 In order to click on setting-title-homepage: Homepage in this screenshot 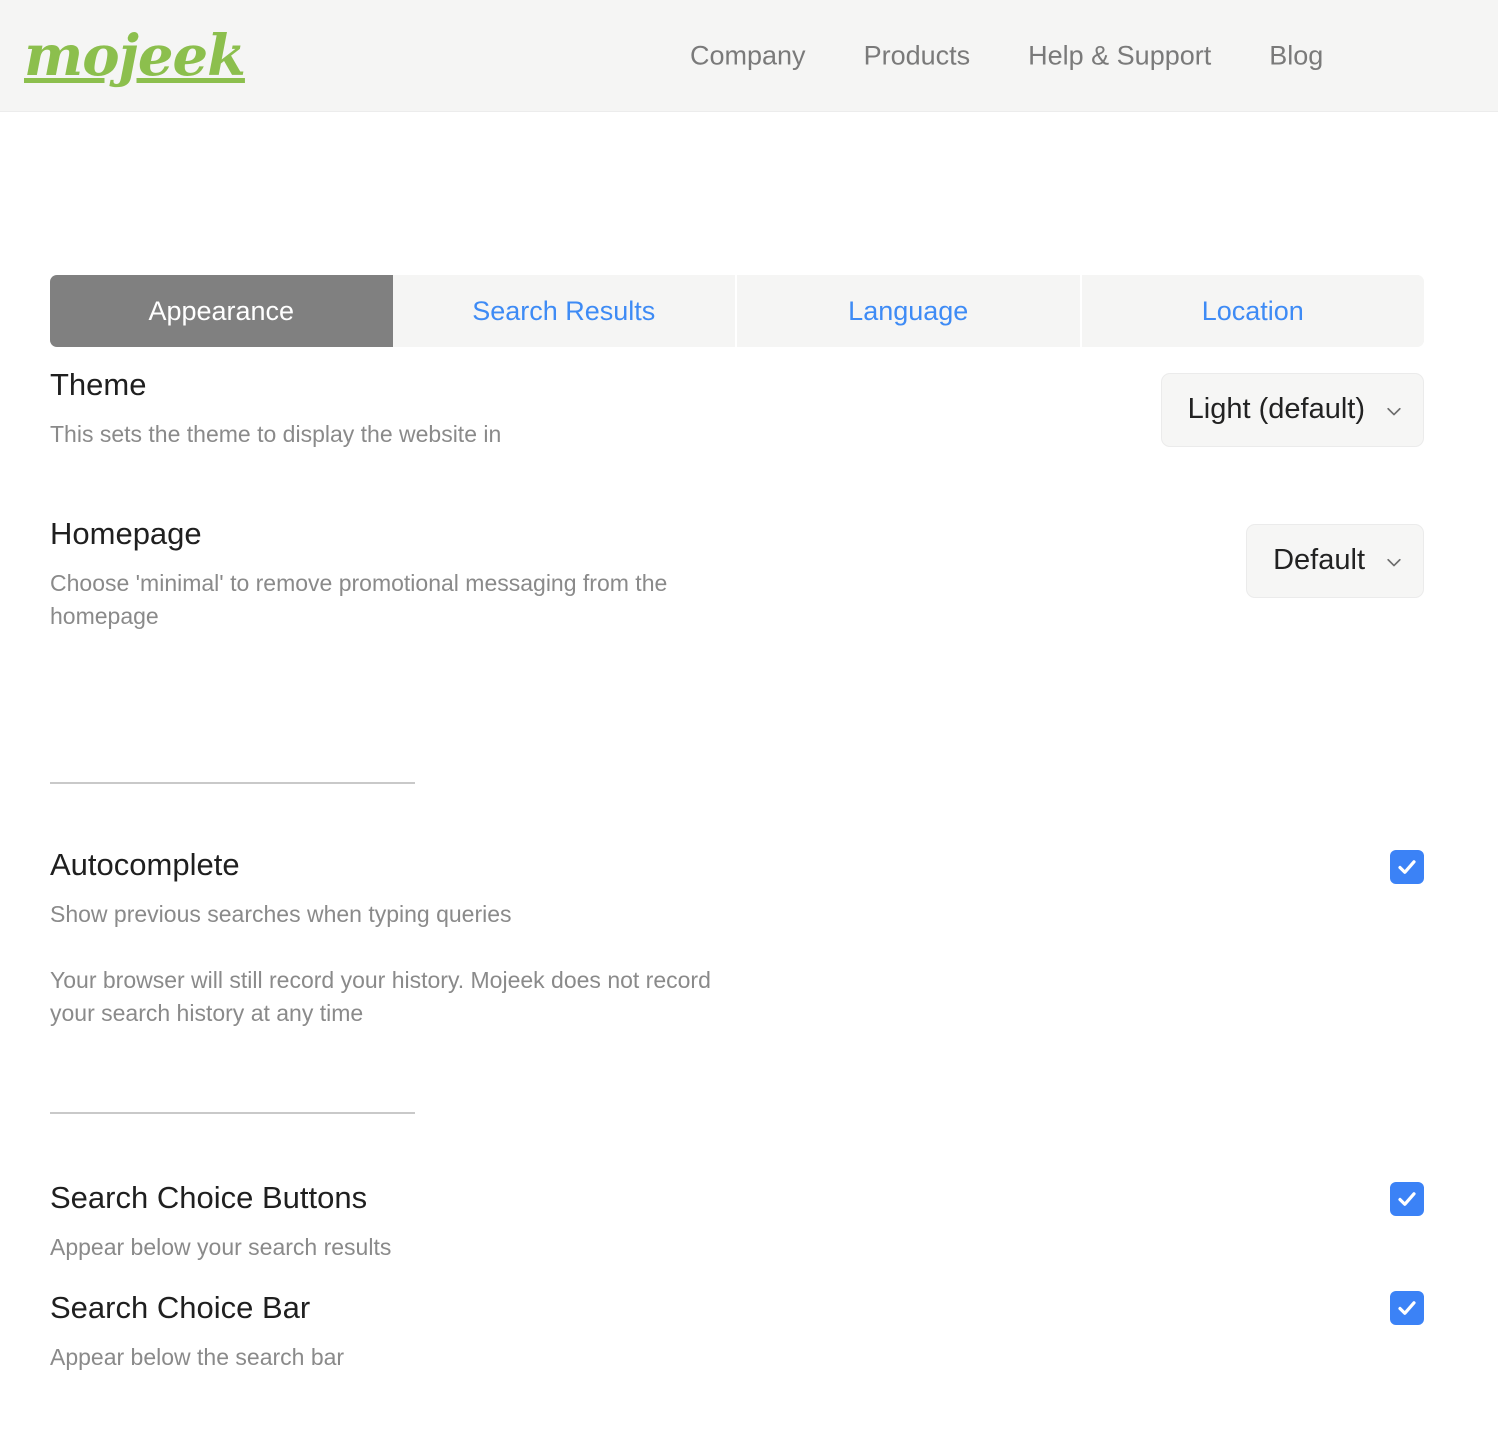, I will do `click(126, 533)`.